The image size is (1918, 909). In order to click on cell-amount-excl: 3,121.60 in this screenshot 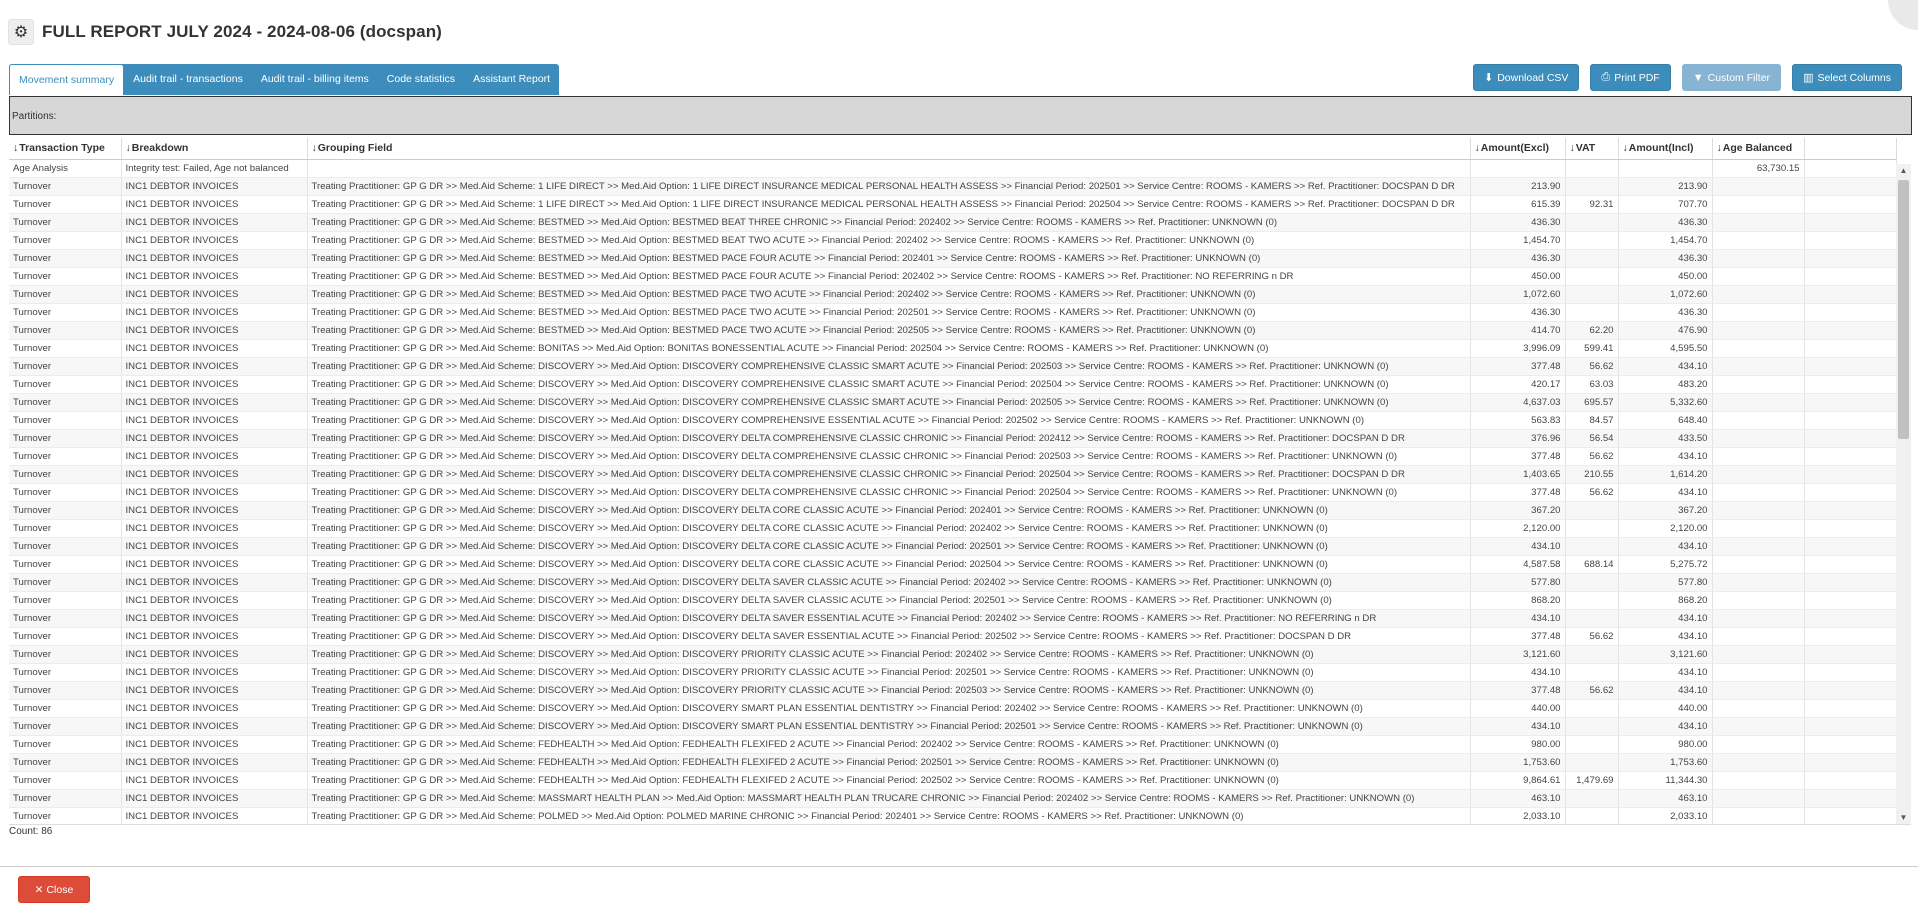, I will do `click(1518, 654)`.